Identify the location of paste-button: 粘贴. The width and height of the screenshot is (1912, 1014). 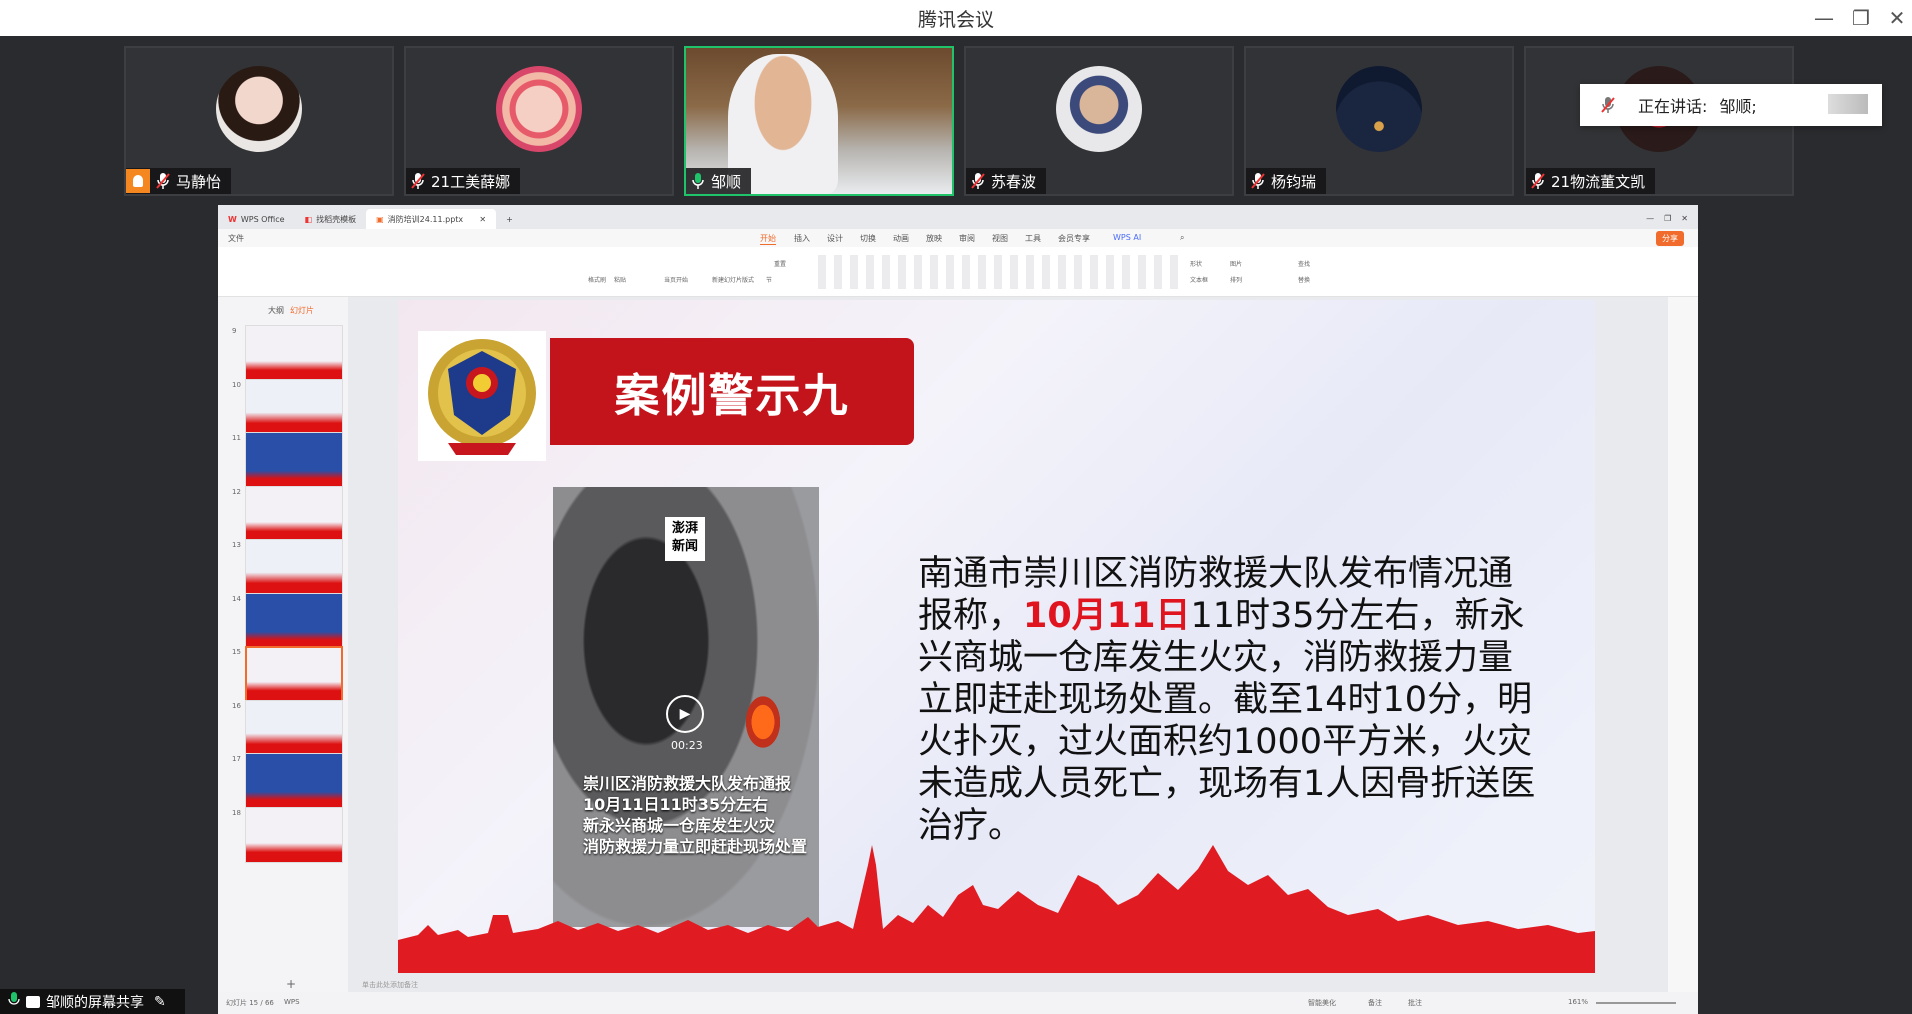
(620, 279).